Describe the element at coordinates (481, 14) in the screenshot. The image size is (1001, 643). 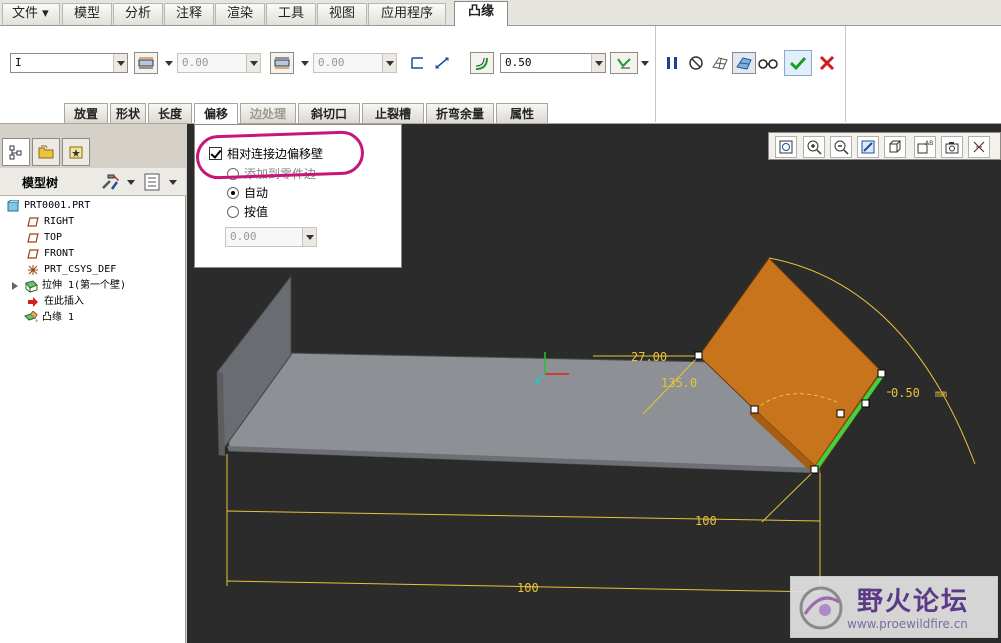
I see `tab-flange: 凸缘` at that location.